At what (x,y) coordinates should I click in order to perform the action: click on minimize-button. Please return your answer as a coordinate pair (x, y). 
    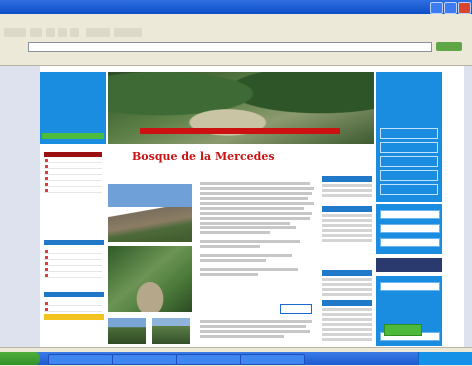
    Looking at the image, I should click on (436, 8).